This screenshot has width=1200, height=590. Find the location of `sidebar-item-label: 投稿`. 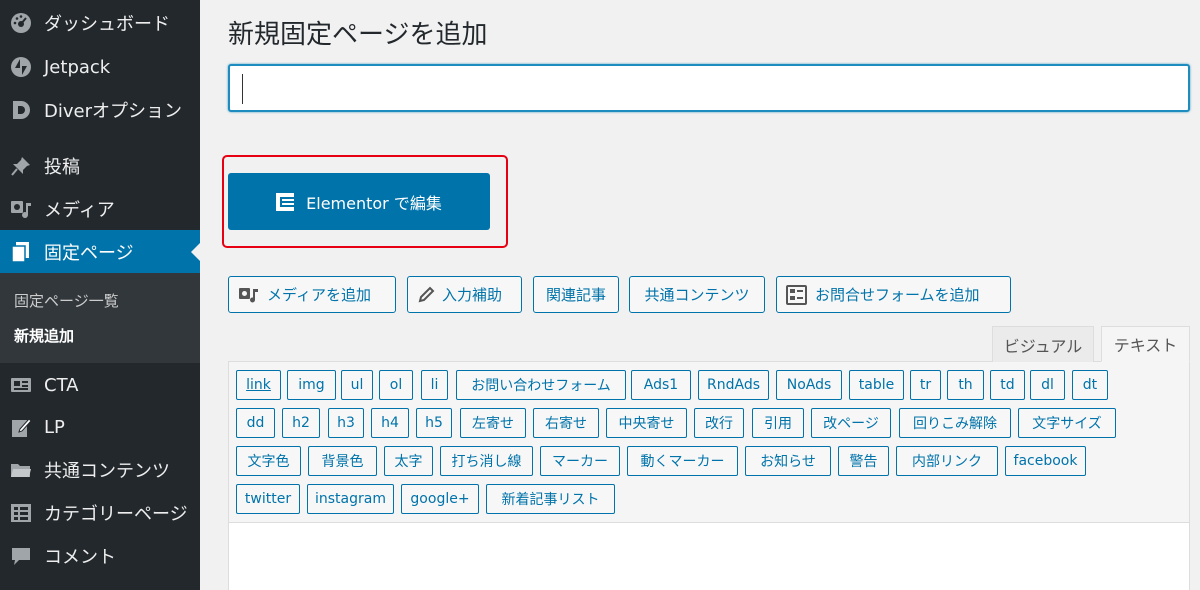

sidebar-item-label: 投稿 is located at coordinates (62, 167).